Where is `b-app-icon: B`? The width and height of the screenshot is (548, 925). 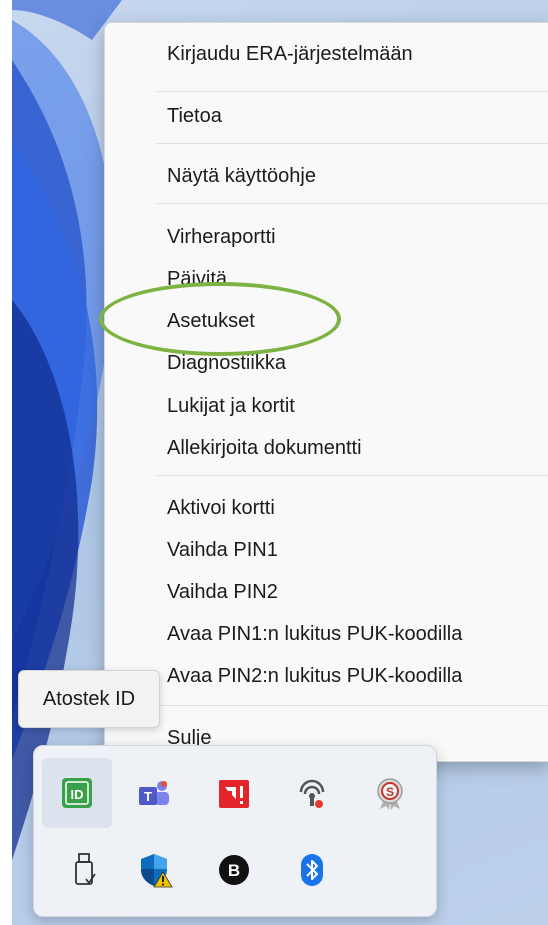 b-app-icon: B is located at coordinates (234, 870).